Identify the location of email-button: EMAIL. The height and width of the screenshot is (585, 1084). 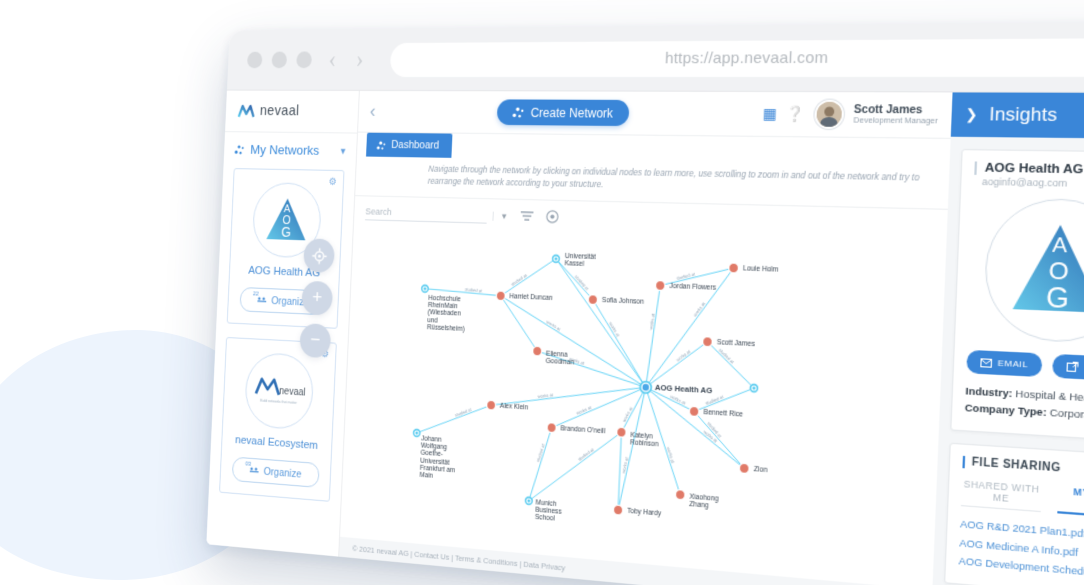
(1004, 363).